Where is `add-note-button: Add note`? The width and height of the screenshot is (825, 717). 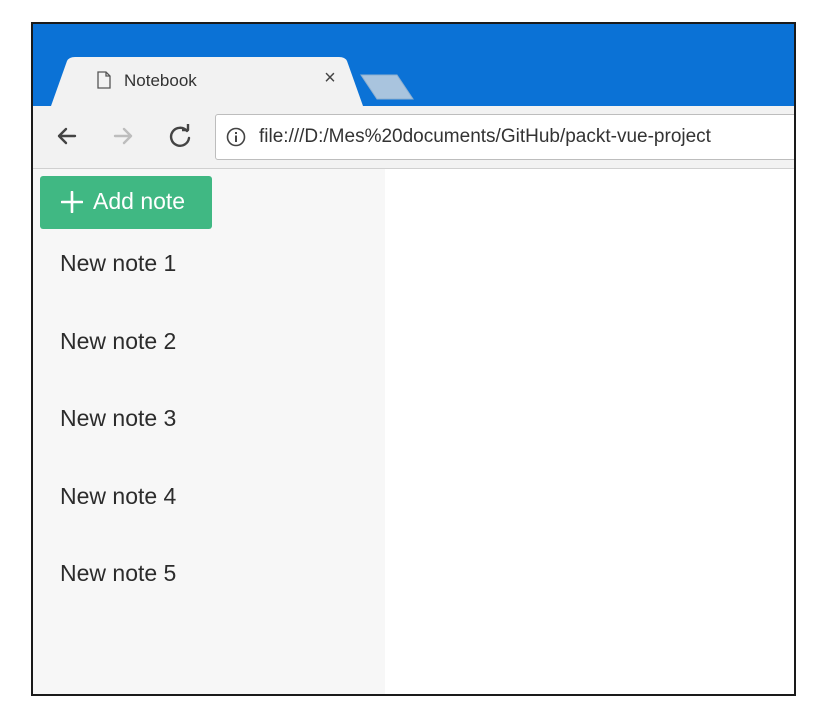
add-note-button: Add note is located at coordinates (126, 202).